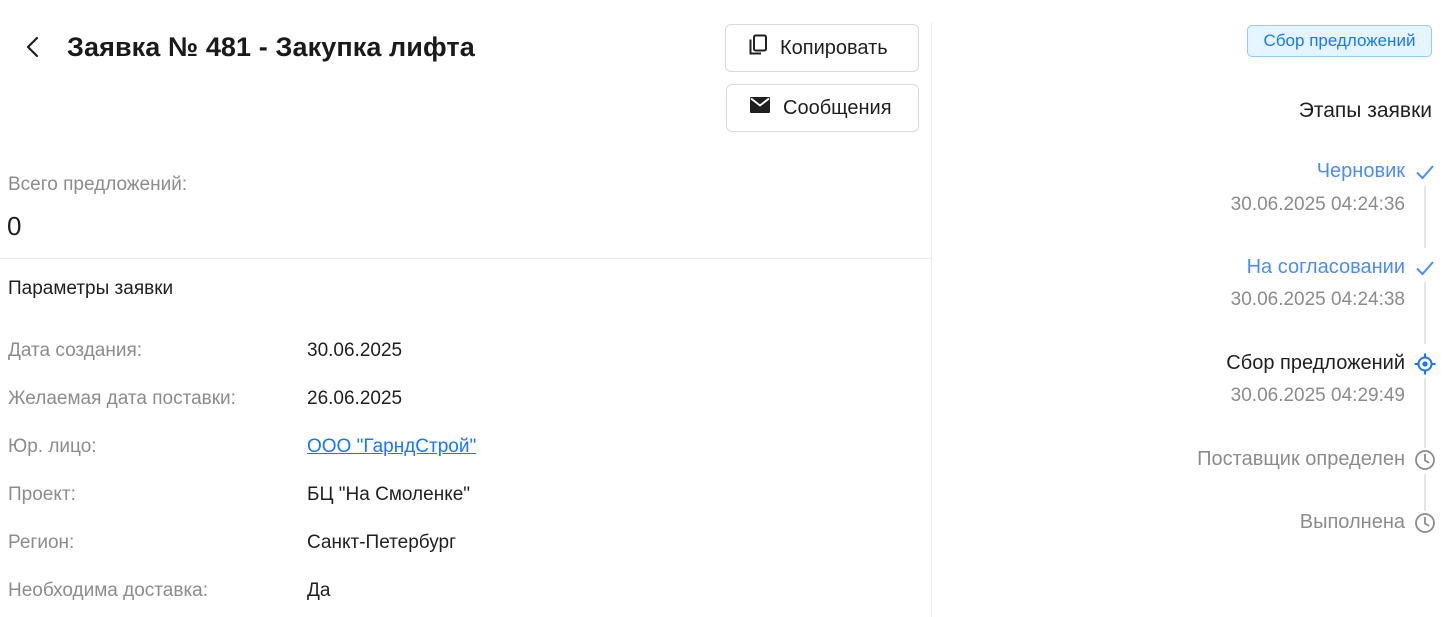 The image size is (1448, 617). What do you see at coordinates (465, 402) in the screenshot?
I see `param-row-delivery-date: Желаемая дата поставки: 26.06.2025` at bounding box center [465, 402].